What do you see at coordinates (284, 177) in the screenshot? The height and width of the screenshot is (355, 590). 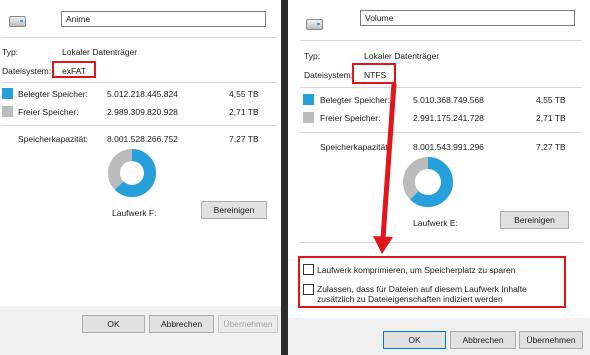 I see `window-gap` at bounding box center [284, 177].